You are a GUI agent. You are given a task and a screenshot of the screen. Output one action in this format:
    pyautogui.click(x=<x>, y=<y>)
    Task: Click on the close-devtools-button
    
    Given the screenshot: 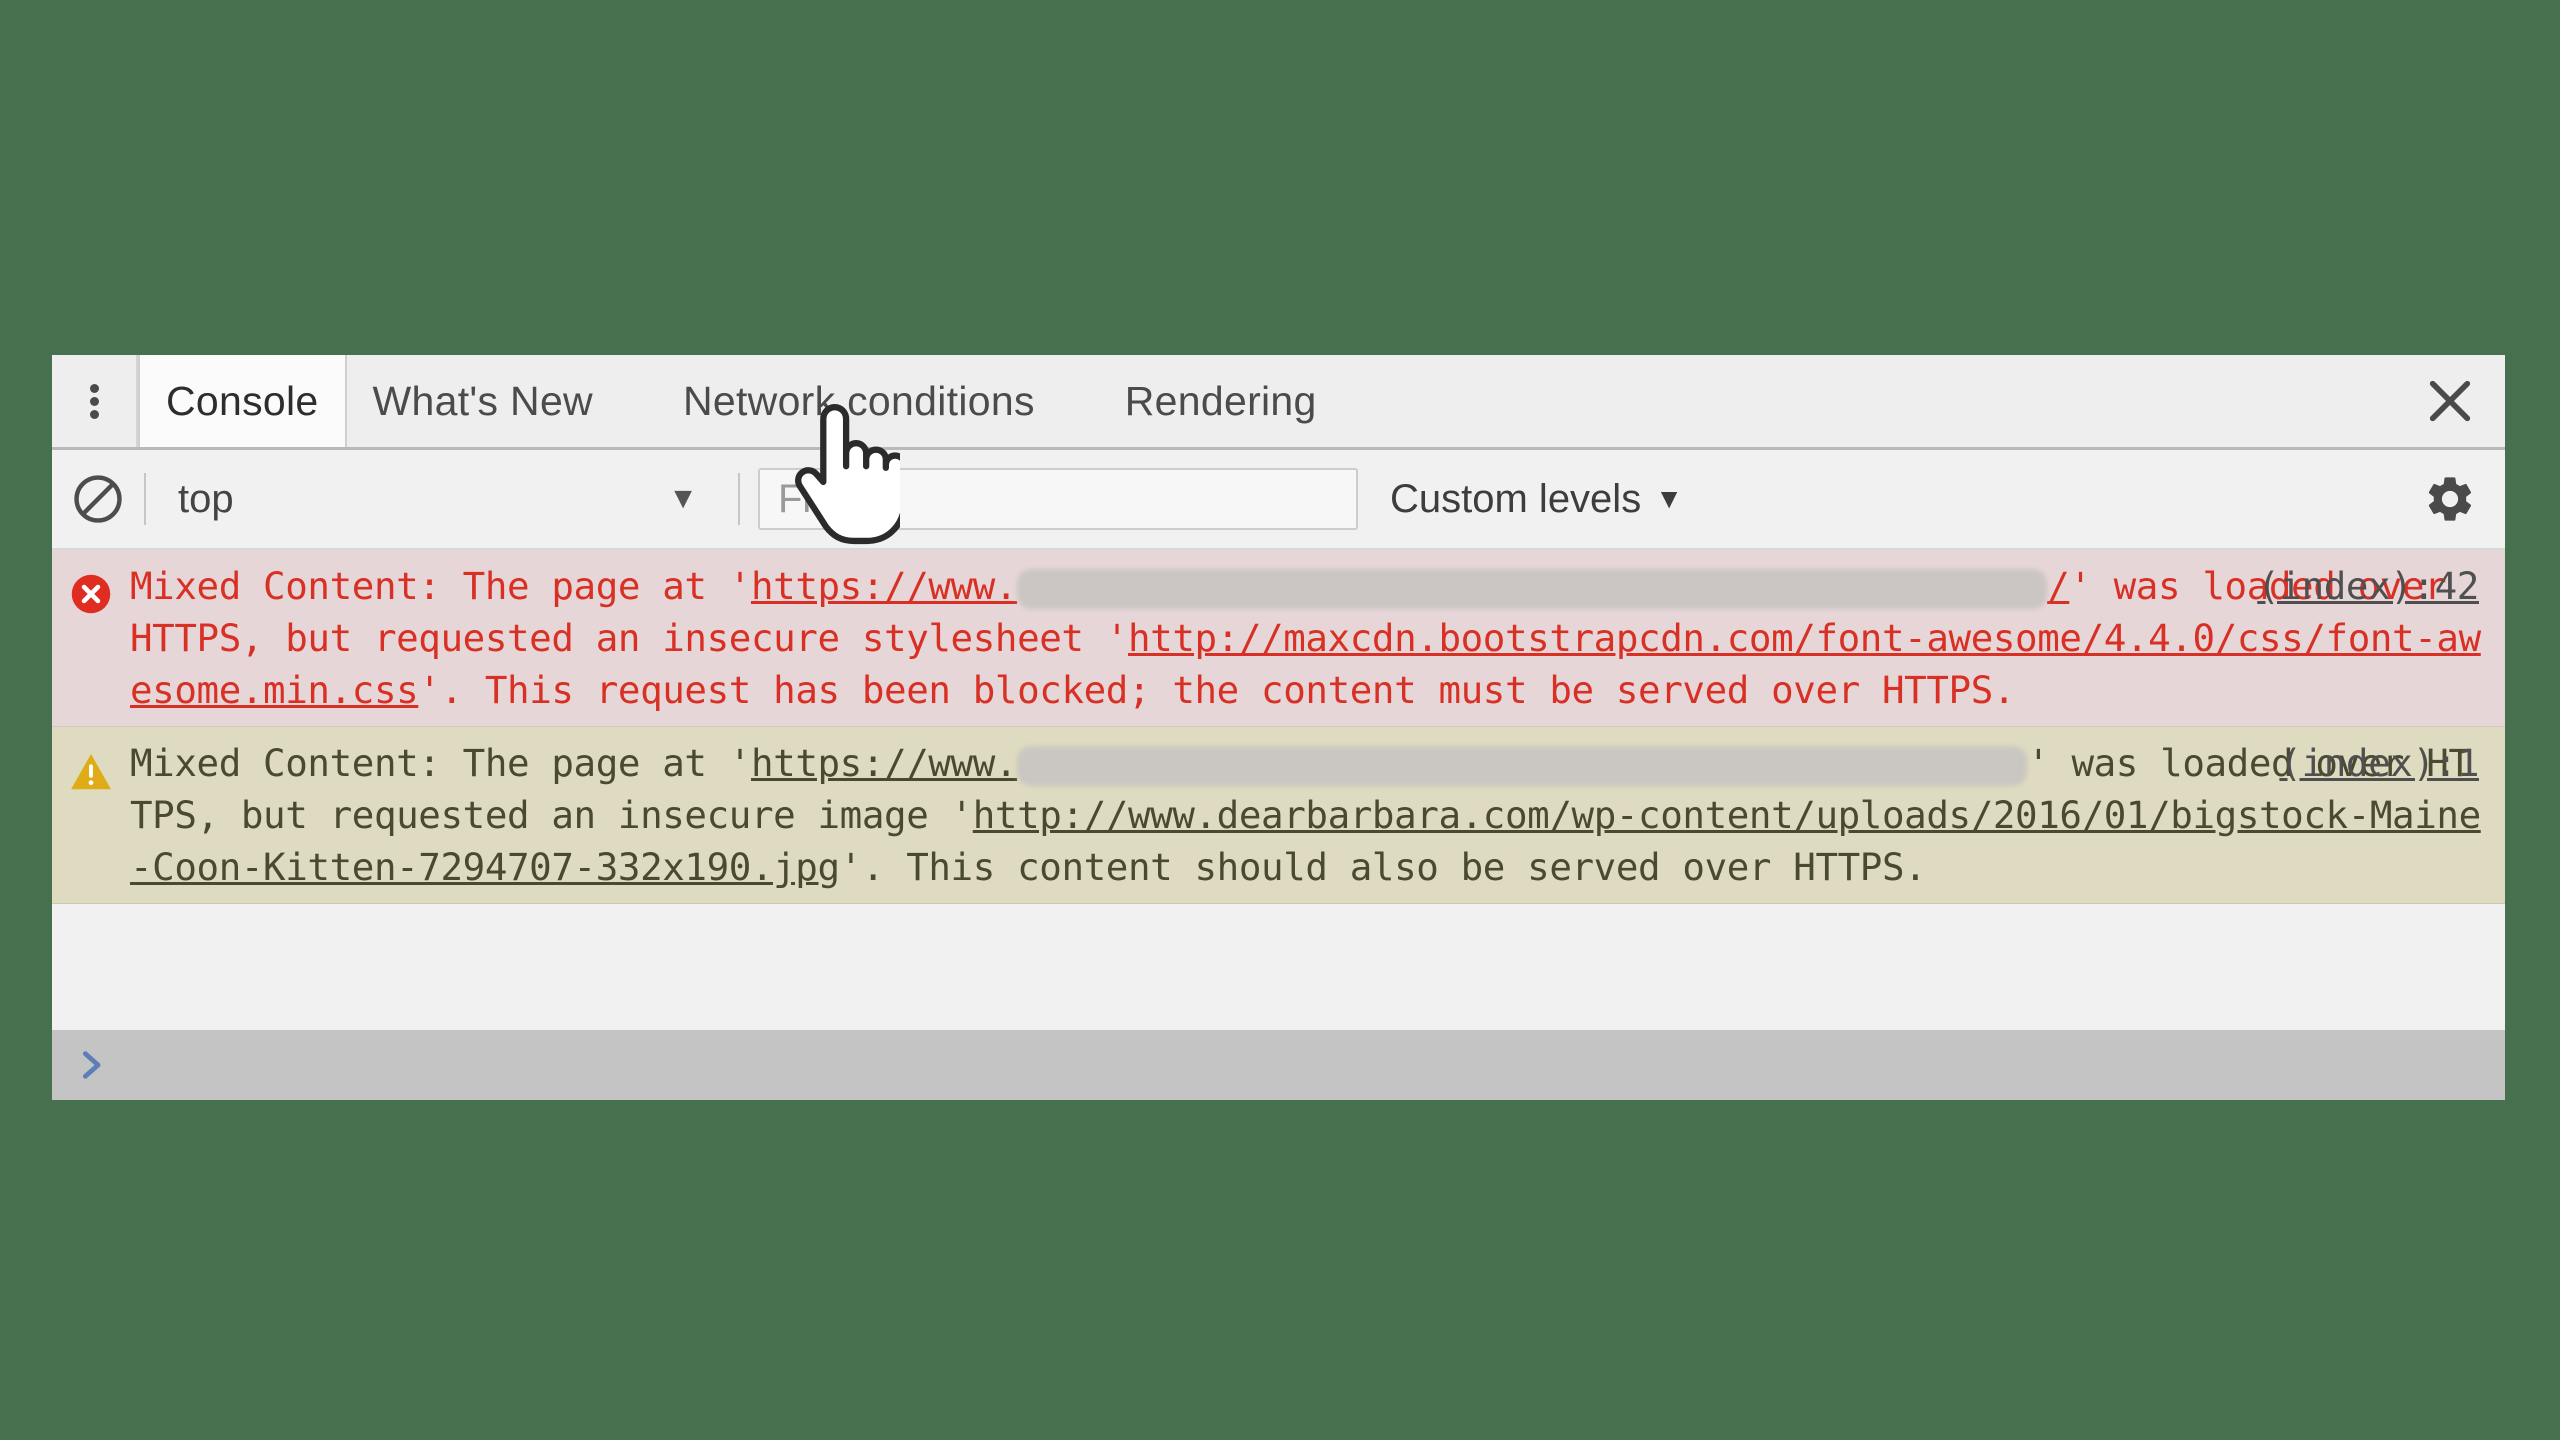 What is the action you would take?
    pyautogui.click(x=2450, y=401)
    